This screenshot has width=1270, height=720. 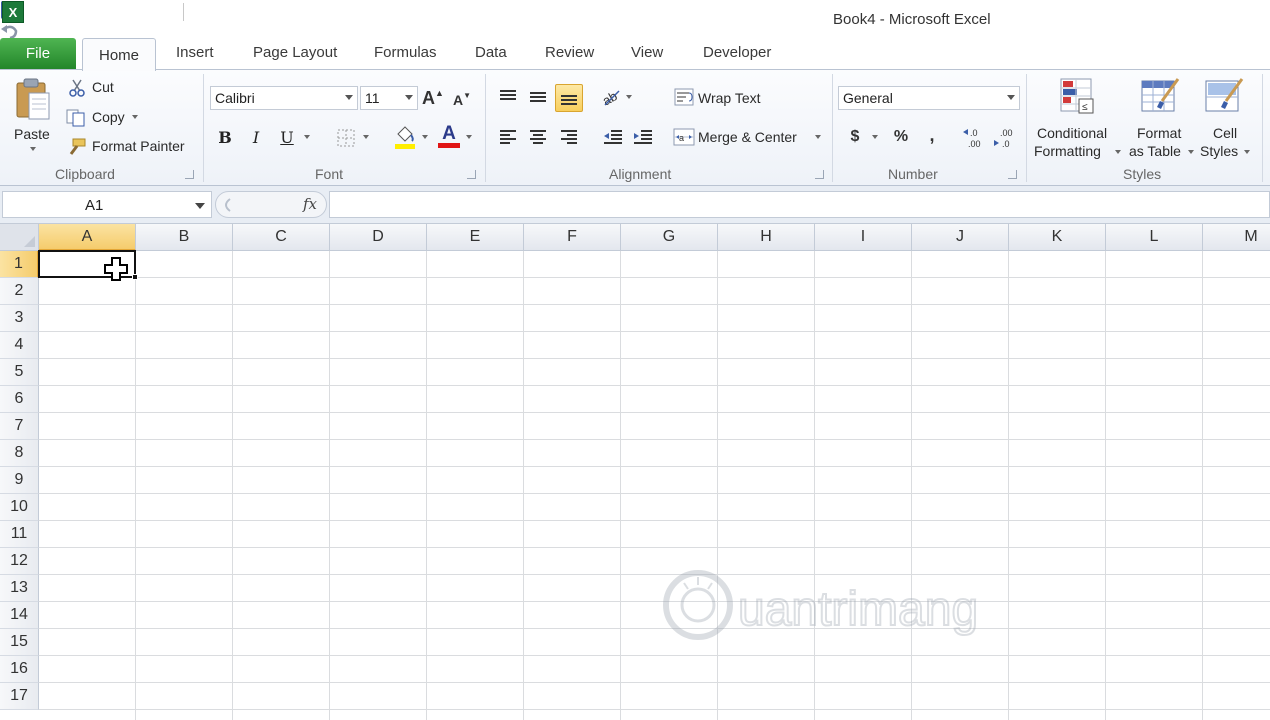 I want to click on decrease-decimal-icon: .00.0, so click(x=1005, y=138).